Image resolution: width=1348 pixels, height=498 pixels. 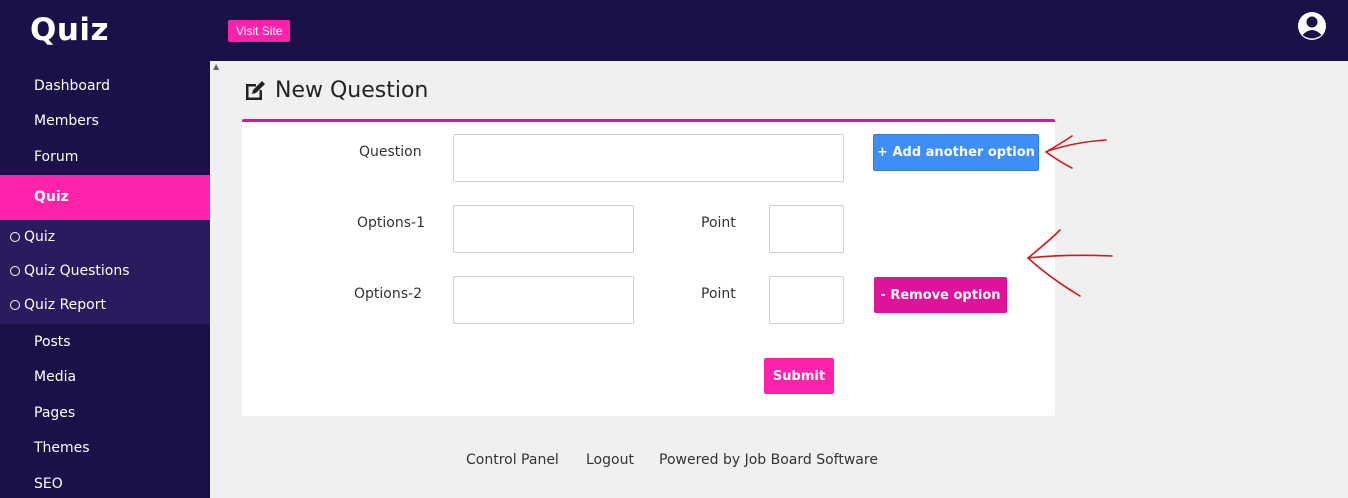 I want to click on sidebar-item-seo: SEO, so click(x=105, y=482).